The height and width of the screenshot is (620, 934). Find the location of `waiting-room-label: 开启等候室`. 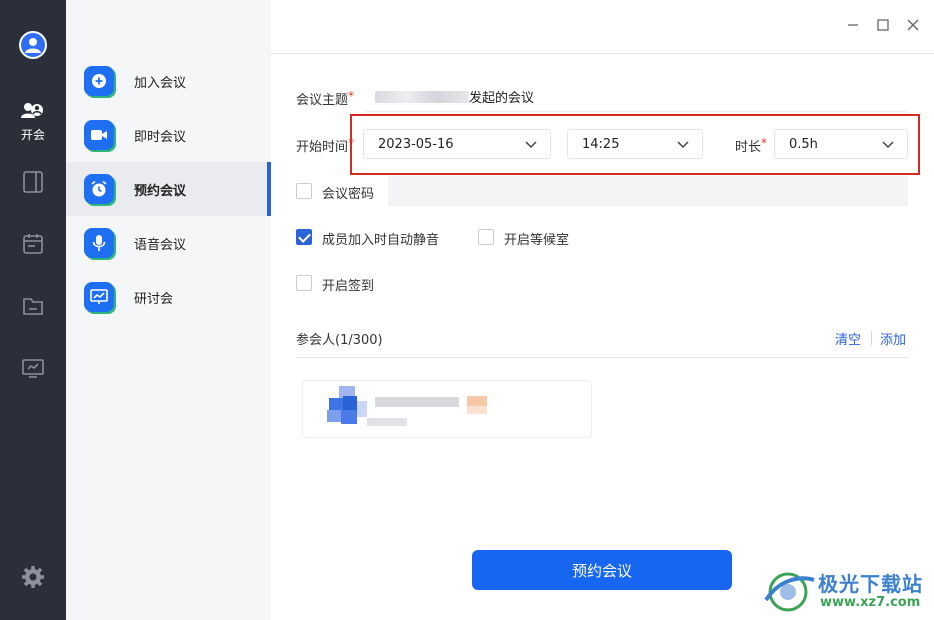

waiting-room-label: 开启等候室 is located at coordinates (537, 240).